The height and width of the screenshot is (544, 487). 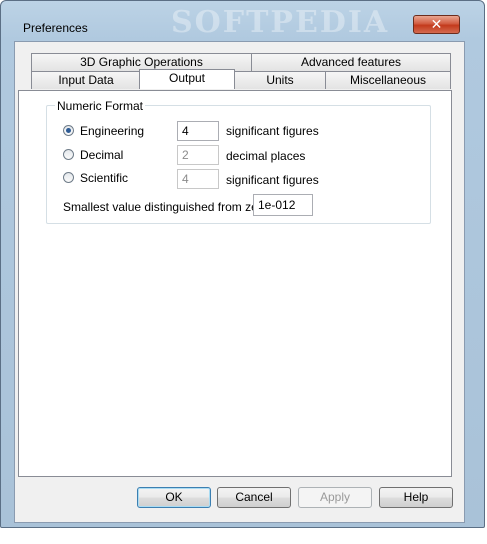 I want to click on watermark: SOFTPEDIA, so click(x=280, y=22).